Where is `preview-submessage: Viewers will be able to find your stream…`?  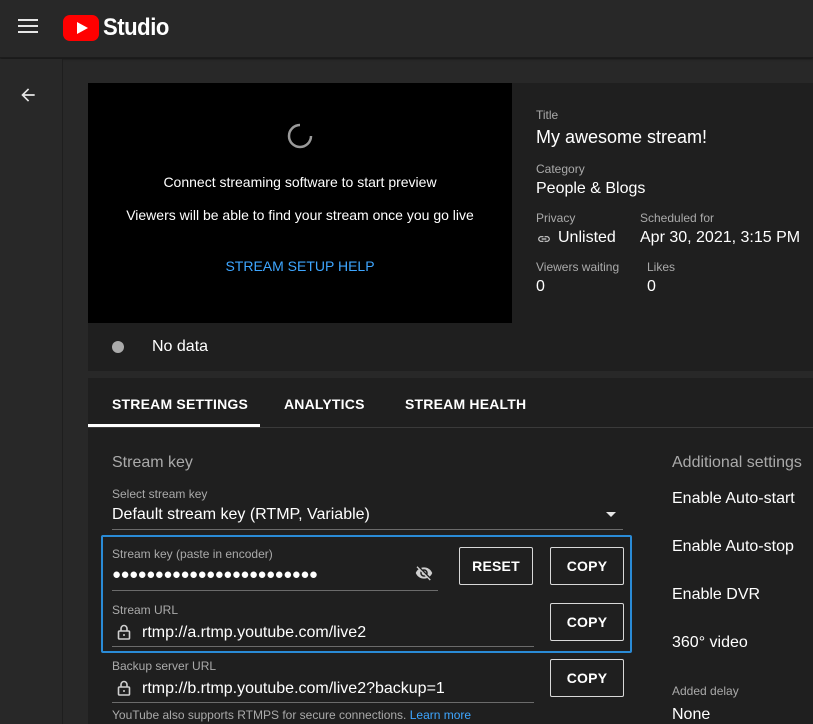
preview-submessage: Viewers will be able to find your stream… is located at coordinates (300, 215).